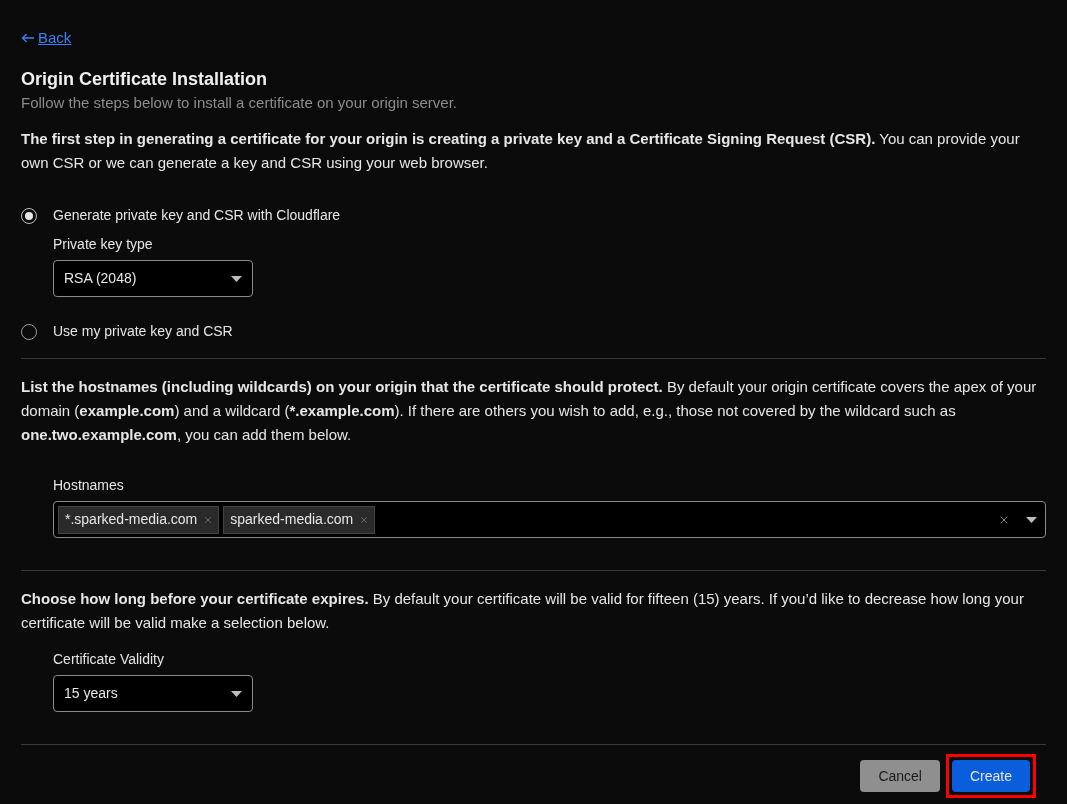 Image resolution: width=1067 pixels, height=804 pixels. What do you see at coordinates (145, 79) in the screenshot?
I see `page-title: Origin Certificate Installation` at bounding box center [145, 79].